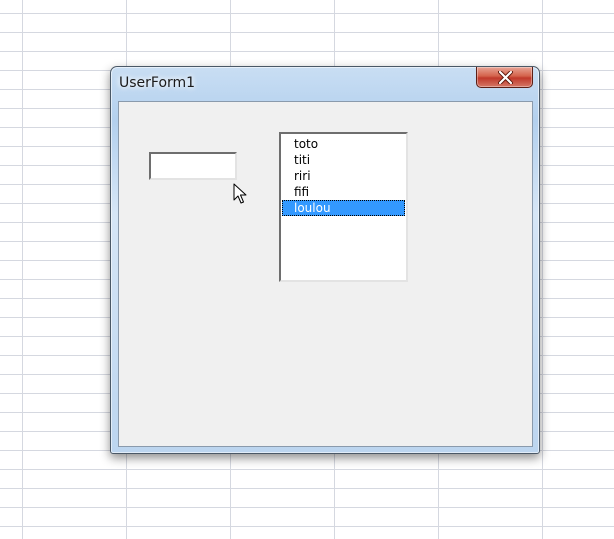 The height and width of the screenshot is (539, 614). I want to click on listbox: toto titi riri fifi loulou, so click(343, 207).